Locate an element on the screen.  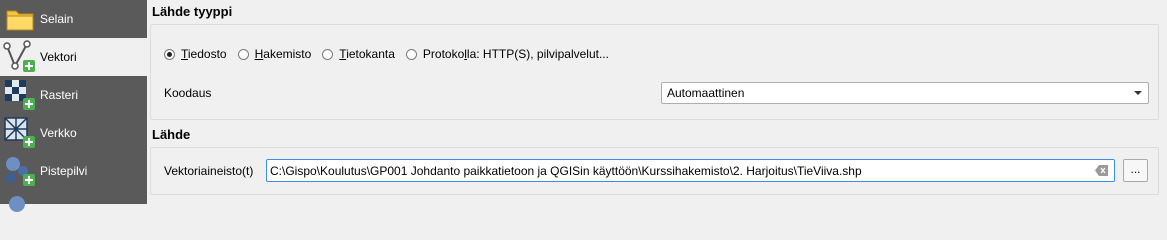
sidebar-item-rasteri: Rasteri is located at coordinates (73, 95).